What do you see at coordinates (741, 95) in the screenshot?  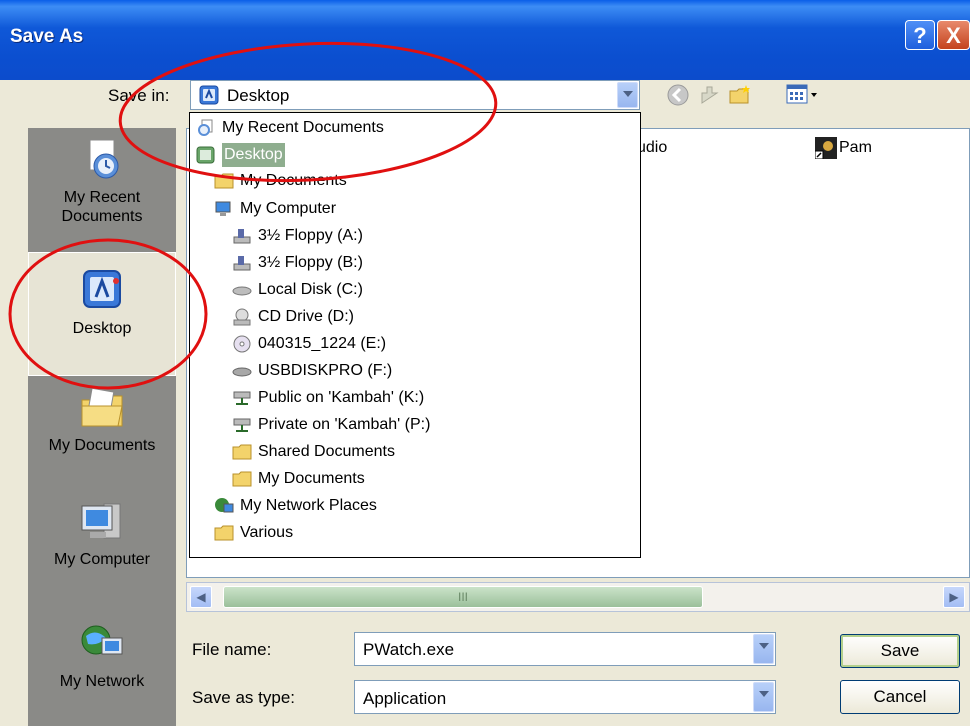 I see `new-folder-icon` at bounding box center [741, 95].